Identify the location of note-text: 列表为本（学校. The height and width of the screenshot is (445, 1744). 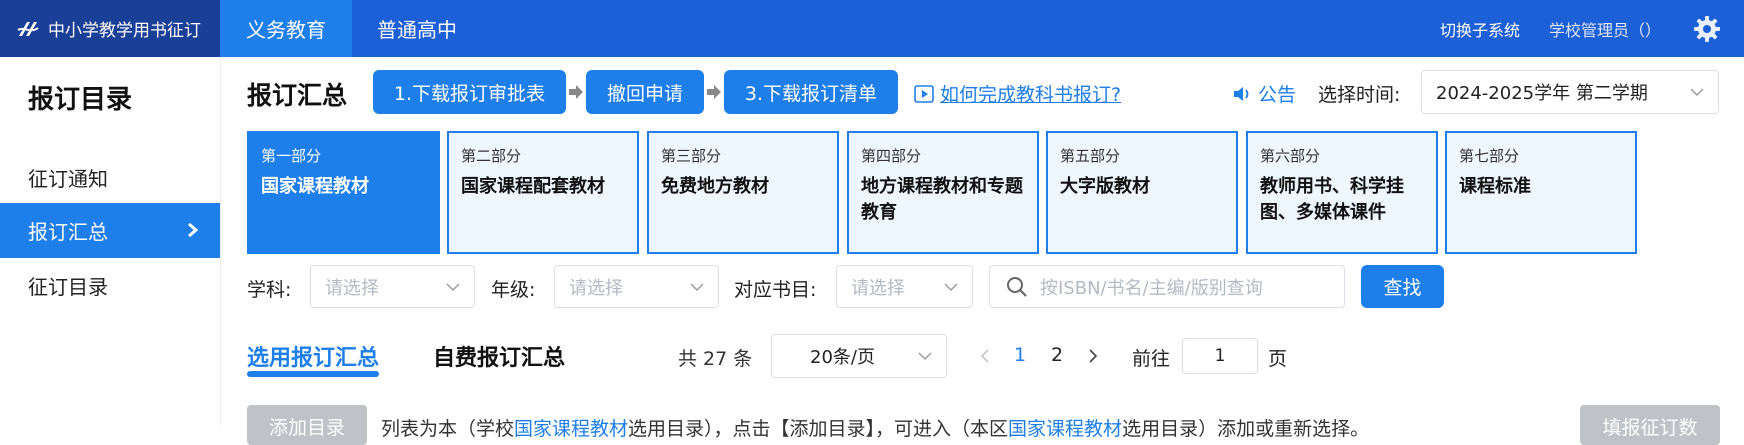
(448, 429).